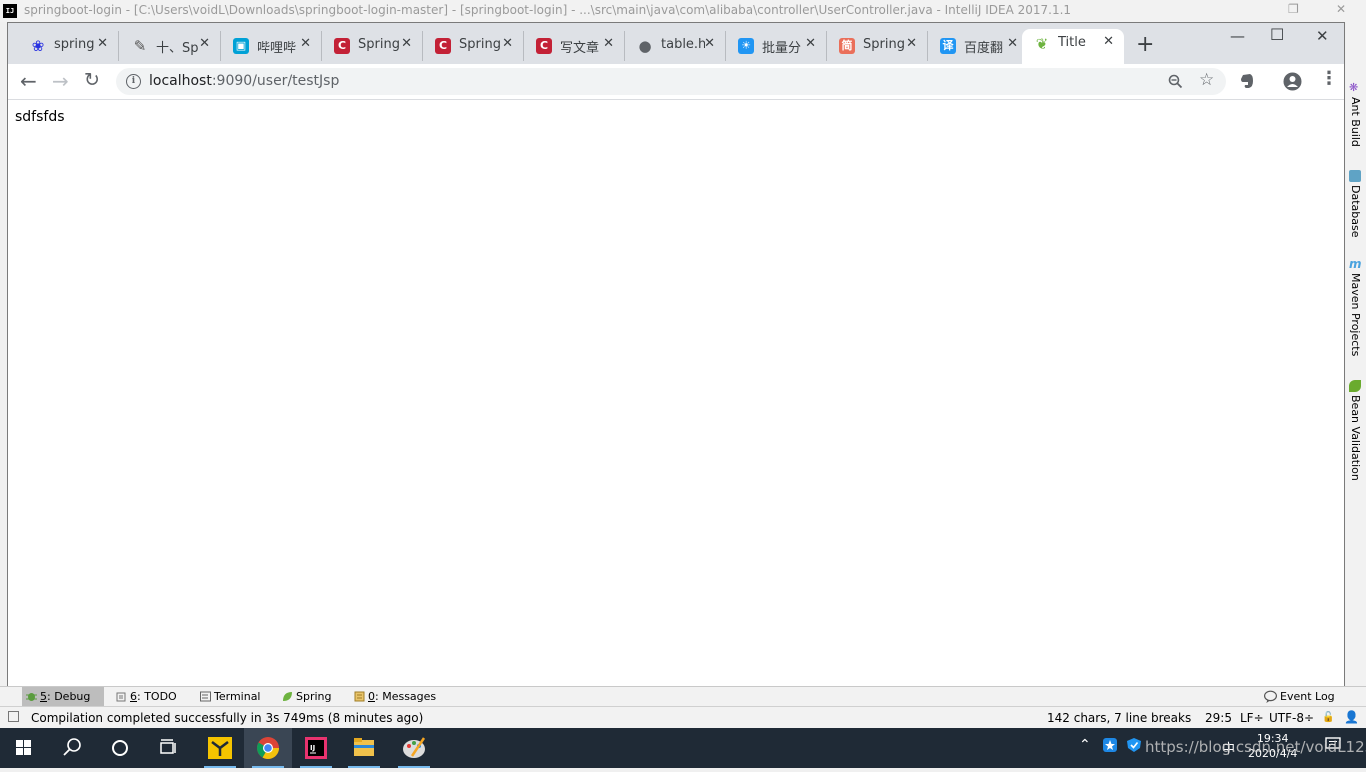 The width and height of the screenshot is (1366, 772). What do you see at coordinates (1247, 81) in the screenshot?
I see `evernote-extension-icon` at bounding box center [1247, 81].